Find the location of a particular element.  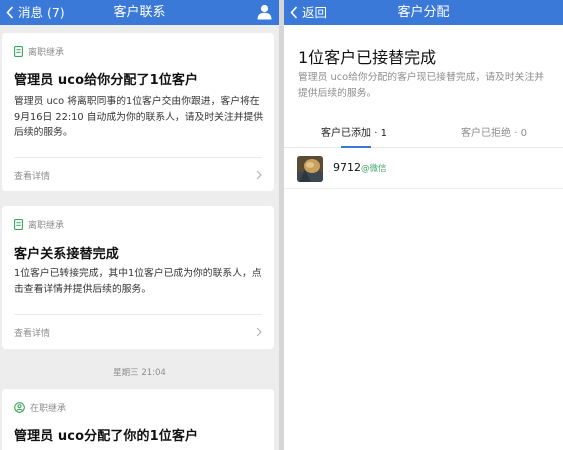

message-card: 在职继承 管理员 uco分配了你的1位客户 is located at coordinates (138, 419).